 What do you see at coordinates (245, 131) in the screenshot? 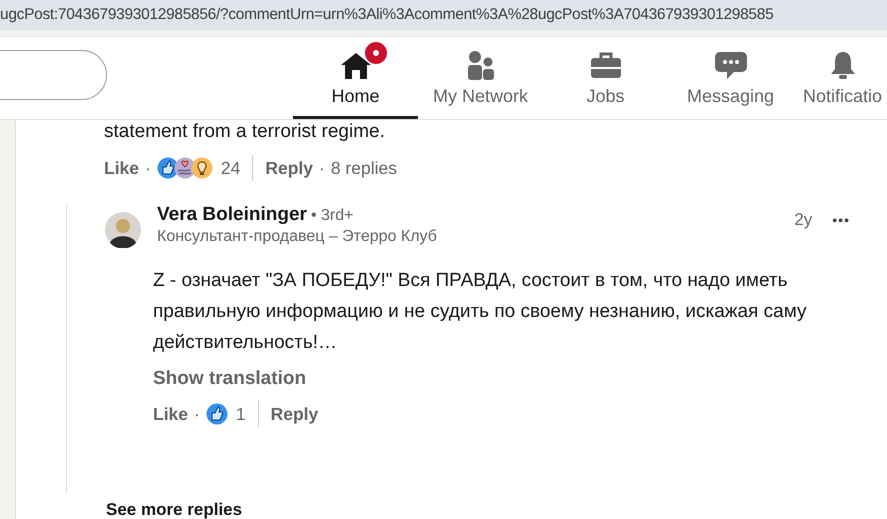
I see `comment-text: statement from a terrorist regime.` at bounding box center [245, 131].